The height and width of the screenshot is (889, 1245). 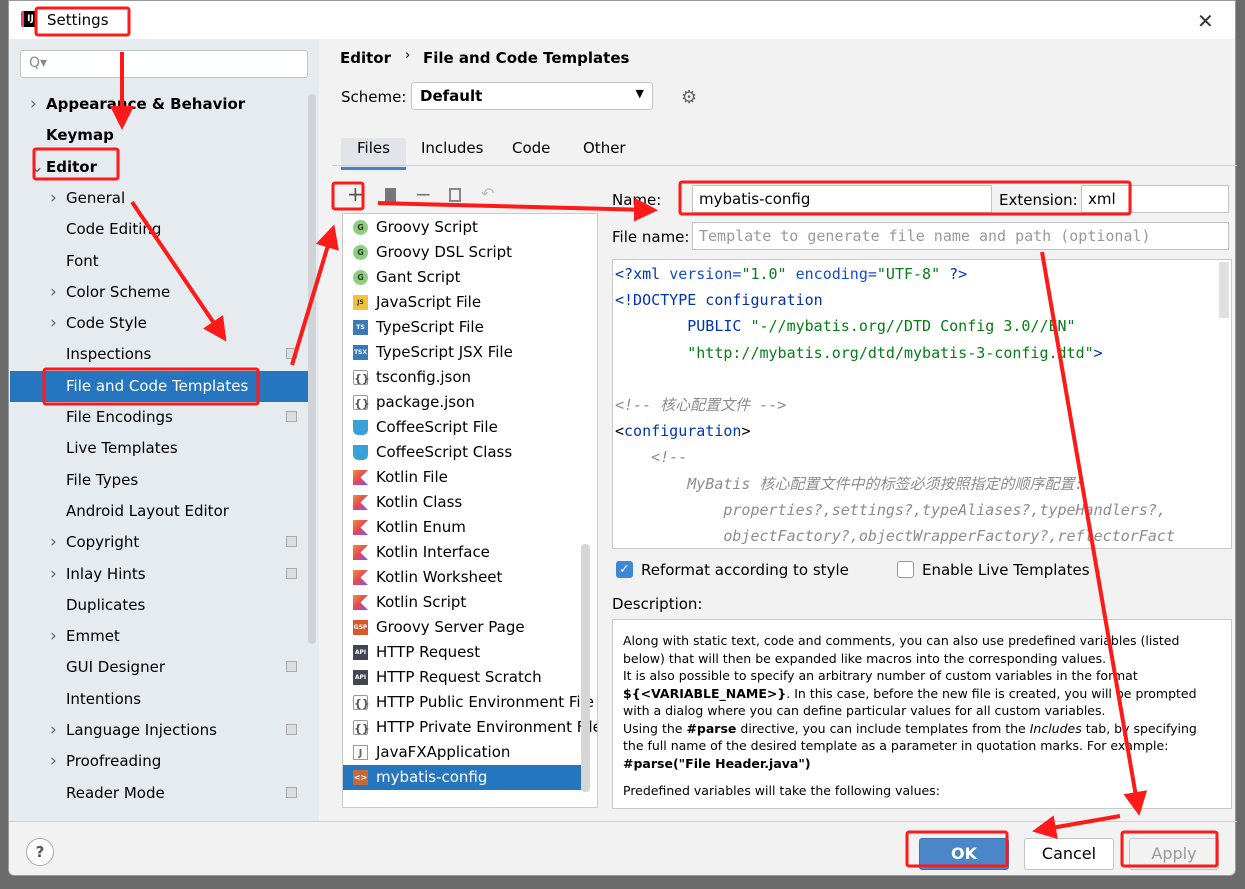 I want to click on sidebar-item: File and Code Templates, so click(x=160, y=386).